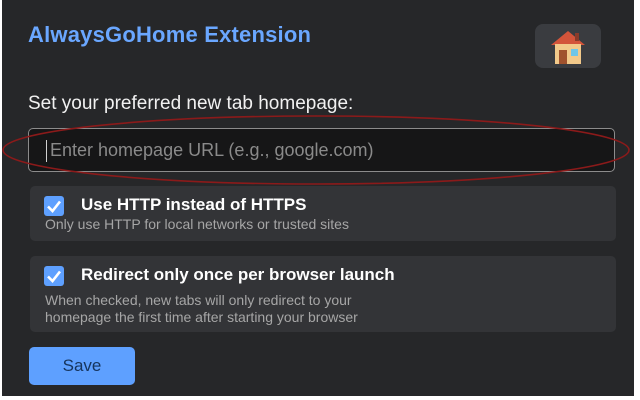 Image resolution: width=640 pixels, height=400 pixels. I want to click on redirect-once-label: Redirect only once per browser launch, so click(238, 275).